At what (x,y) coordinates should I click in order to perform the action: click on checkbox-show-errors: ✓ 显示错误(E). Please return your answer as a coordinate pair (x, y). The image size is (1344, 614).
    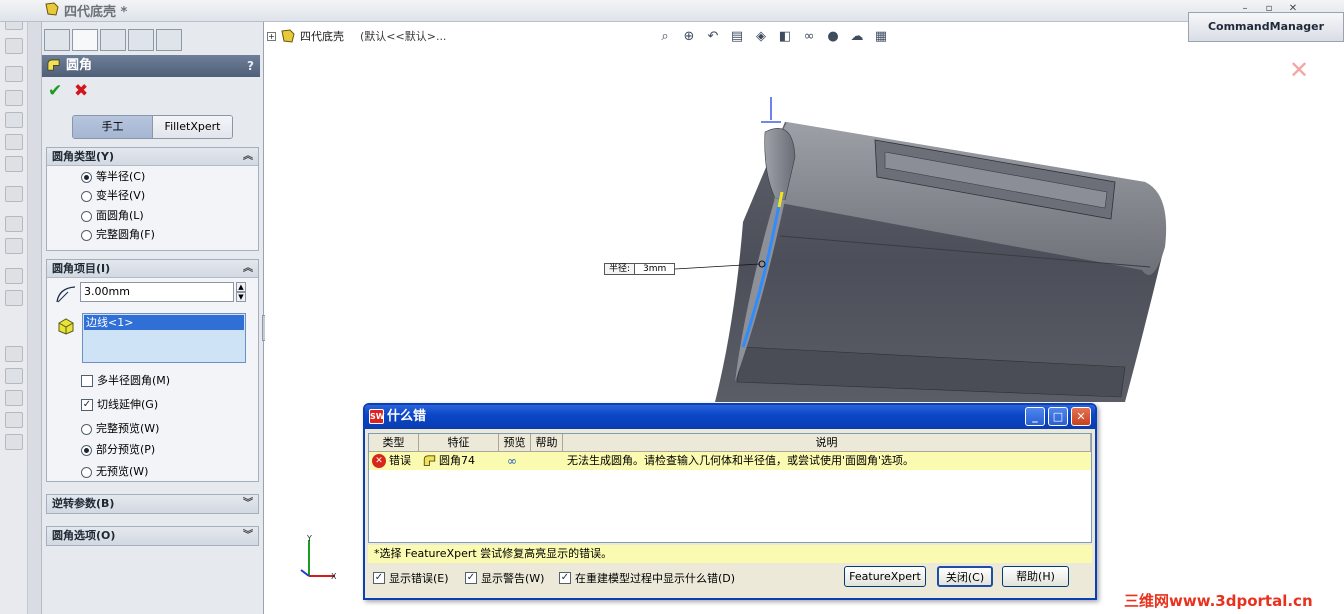
    Looking at the image, I should click on (411, 578).